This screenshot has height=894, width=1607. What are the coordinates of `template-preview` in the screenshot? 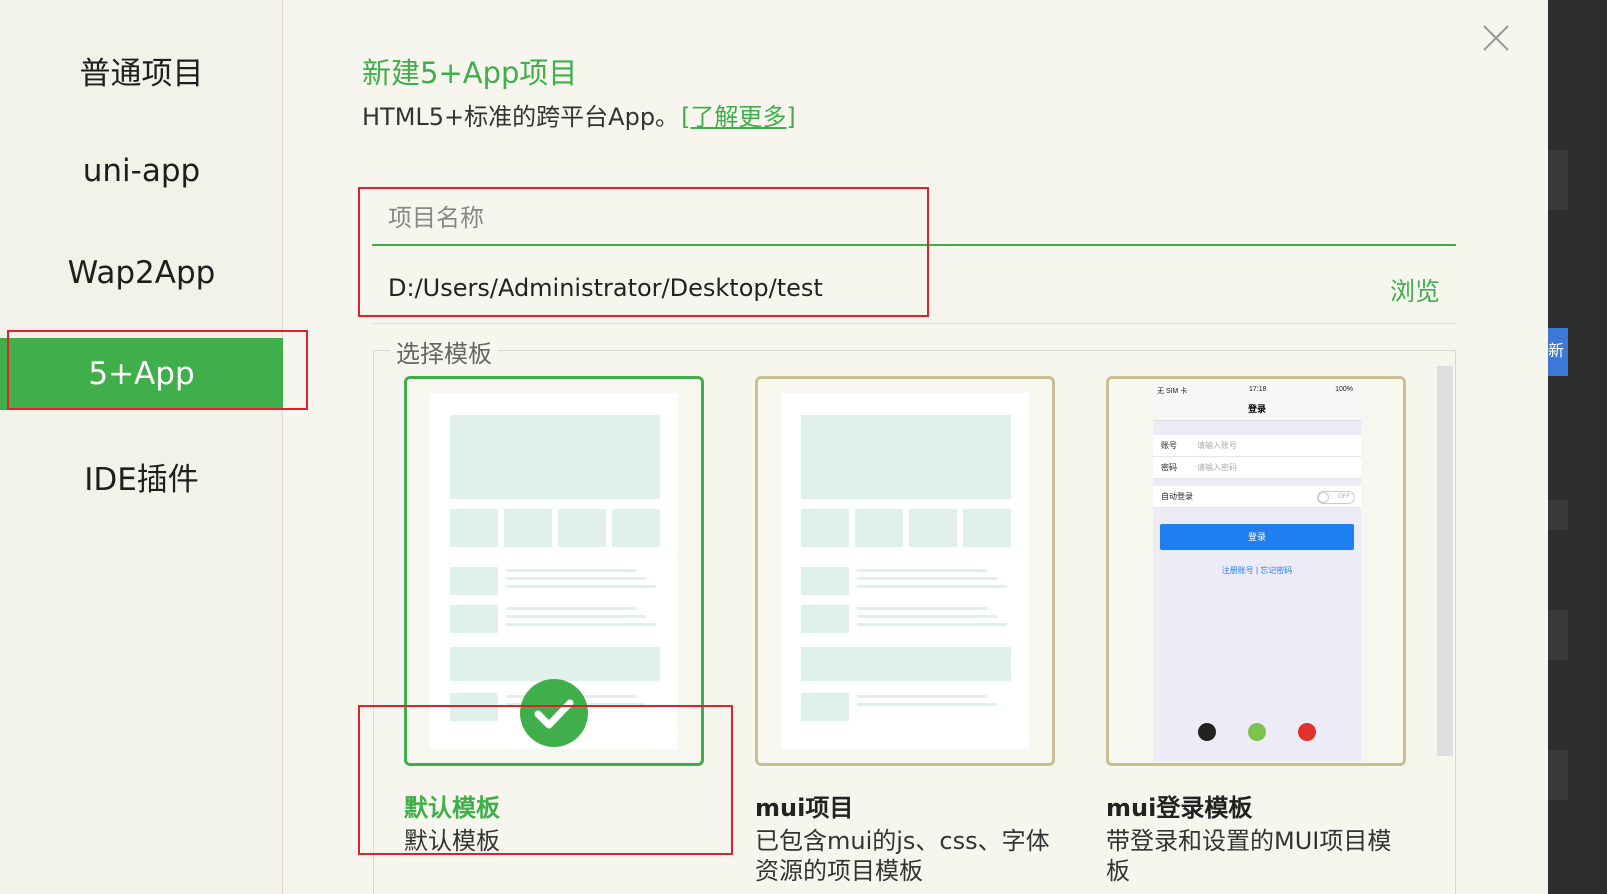 It's located at (905, 571).